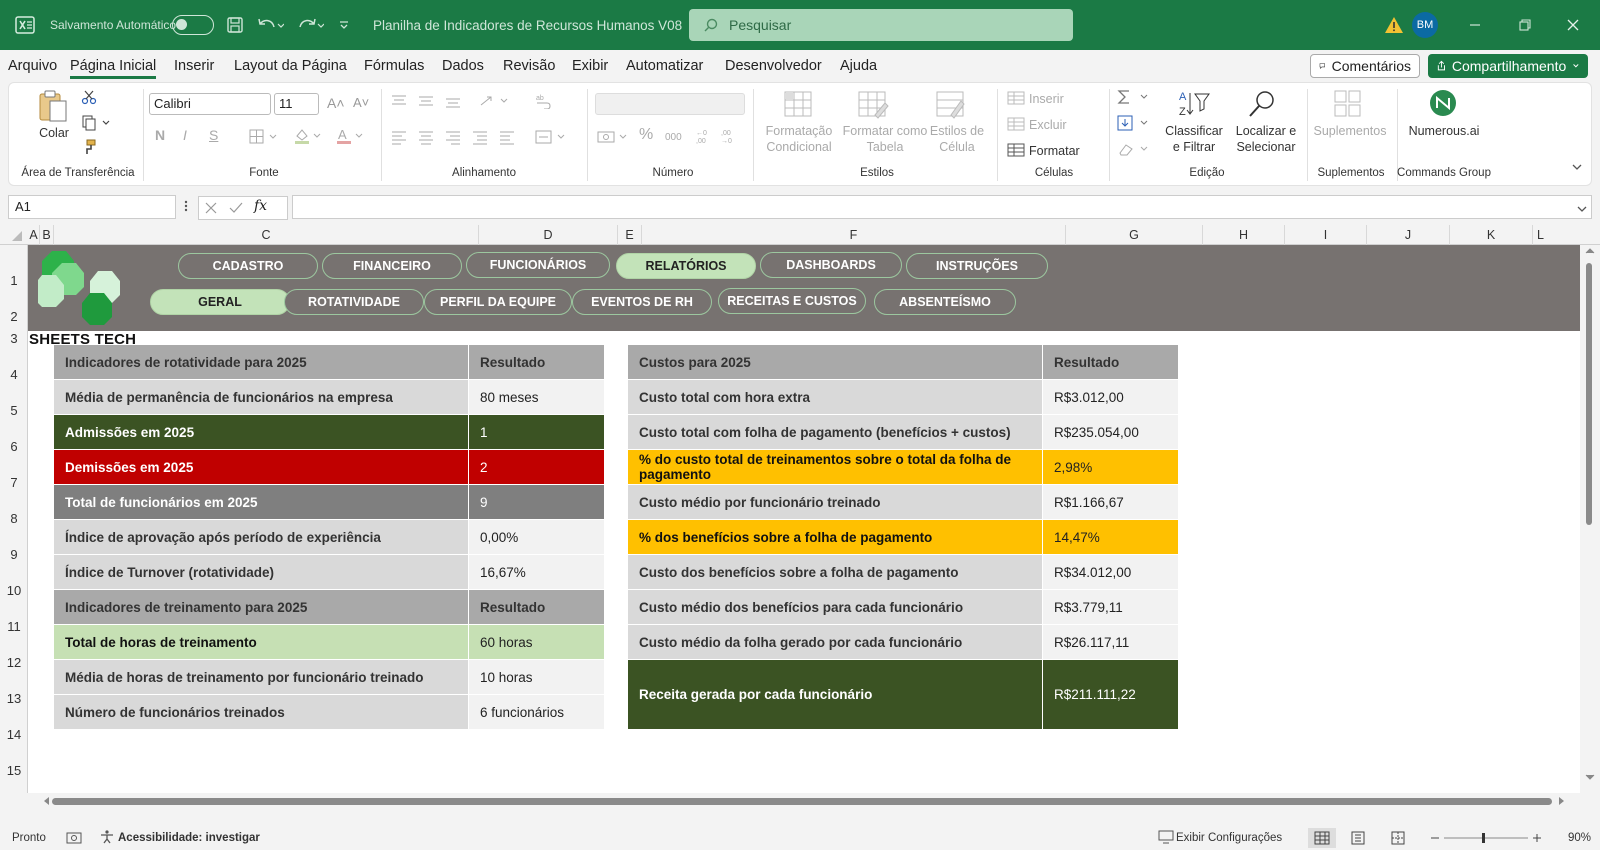  I want to click on format-as-table-label: Formatar como Tabela, so click(885, 139).